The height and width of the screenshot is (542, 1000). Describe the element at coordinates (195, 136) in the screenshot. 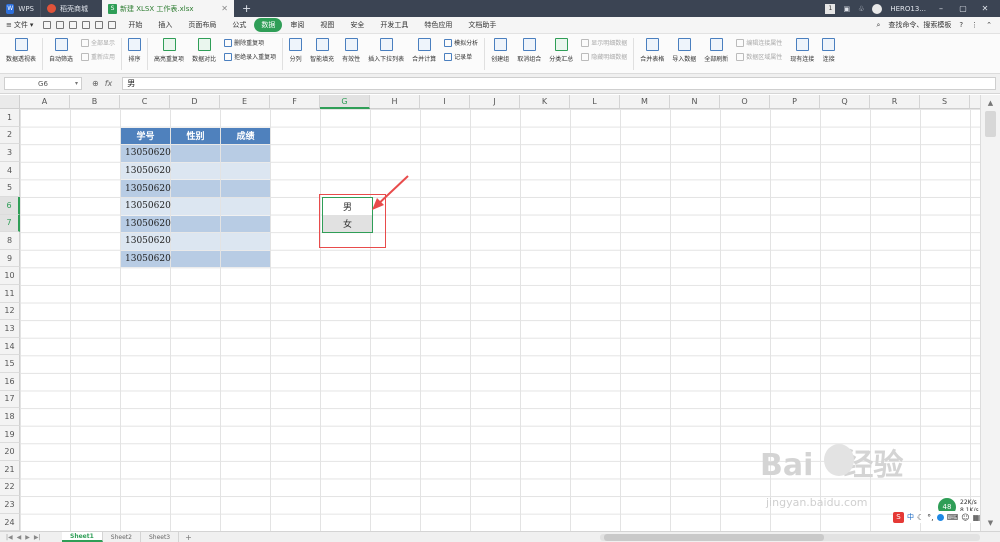

I see `table-header-cell: 性别` at that location.